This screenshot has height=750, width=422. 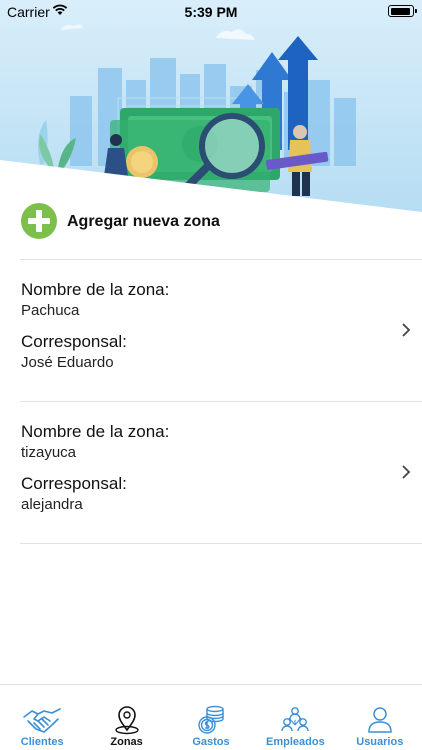 I want to click on tab-label: Clientes, so click(x=42, y=742).